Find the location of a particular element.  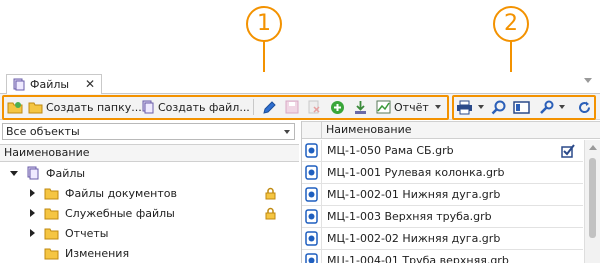

tree-item-label: Файлы документов is located at coordinates (121, 193).